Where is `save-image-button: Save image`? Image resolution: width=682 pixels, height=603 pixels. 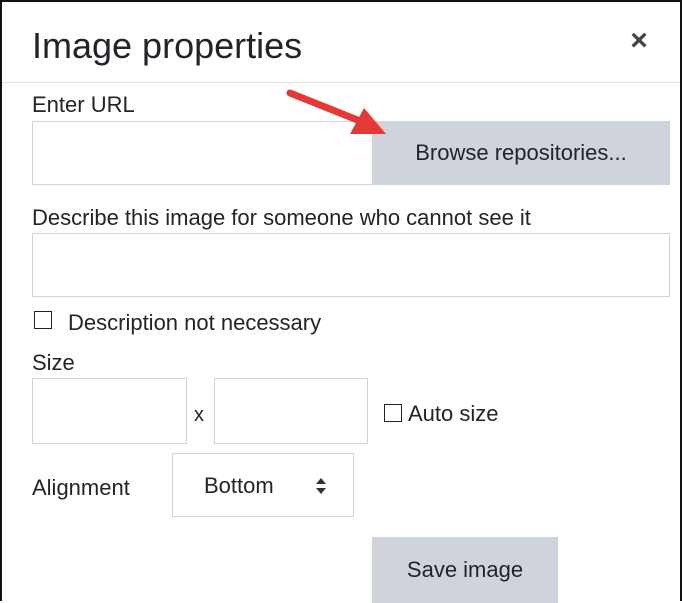 save-image-button: Save image is located at coordinates (465, 570).